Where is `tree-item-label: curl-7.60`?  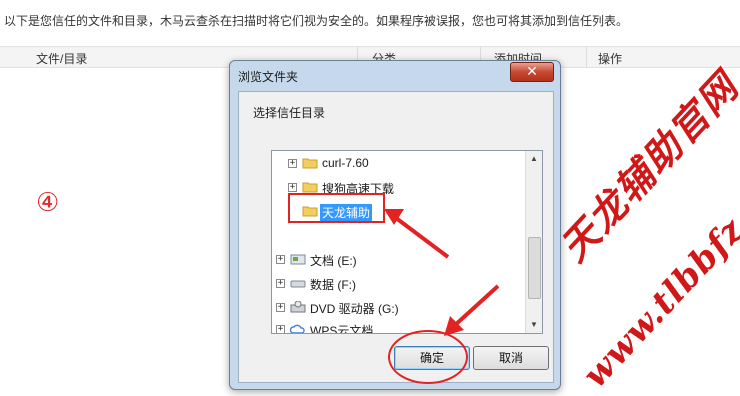
tree-item-label: curl-7.60 is located at coordinates (345, 163).